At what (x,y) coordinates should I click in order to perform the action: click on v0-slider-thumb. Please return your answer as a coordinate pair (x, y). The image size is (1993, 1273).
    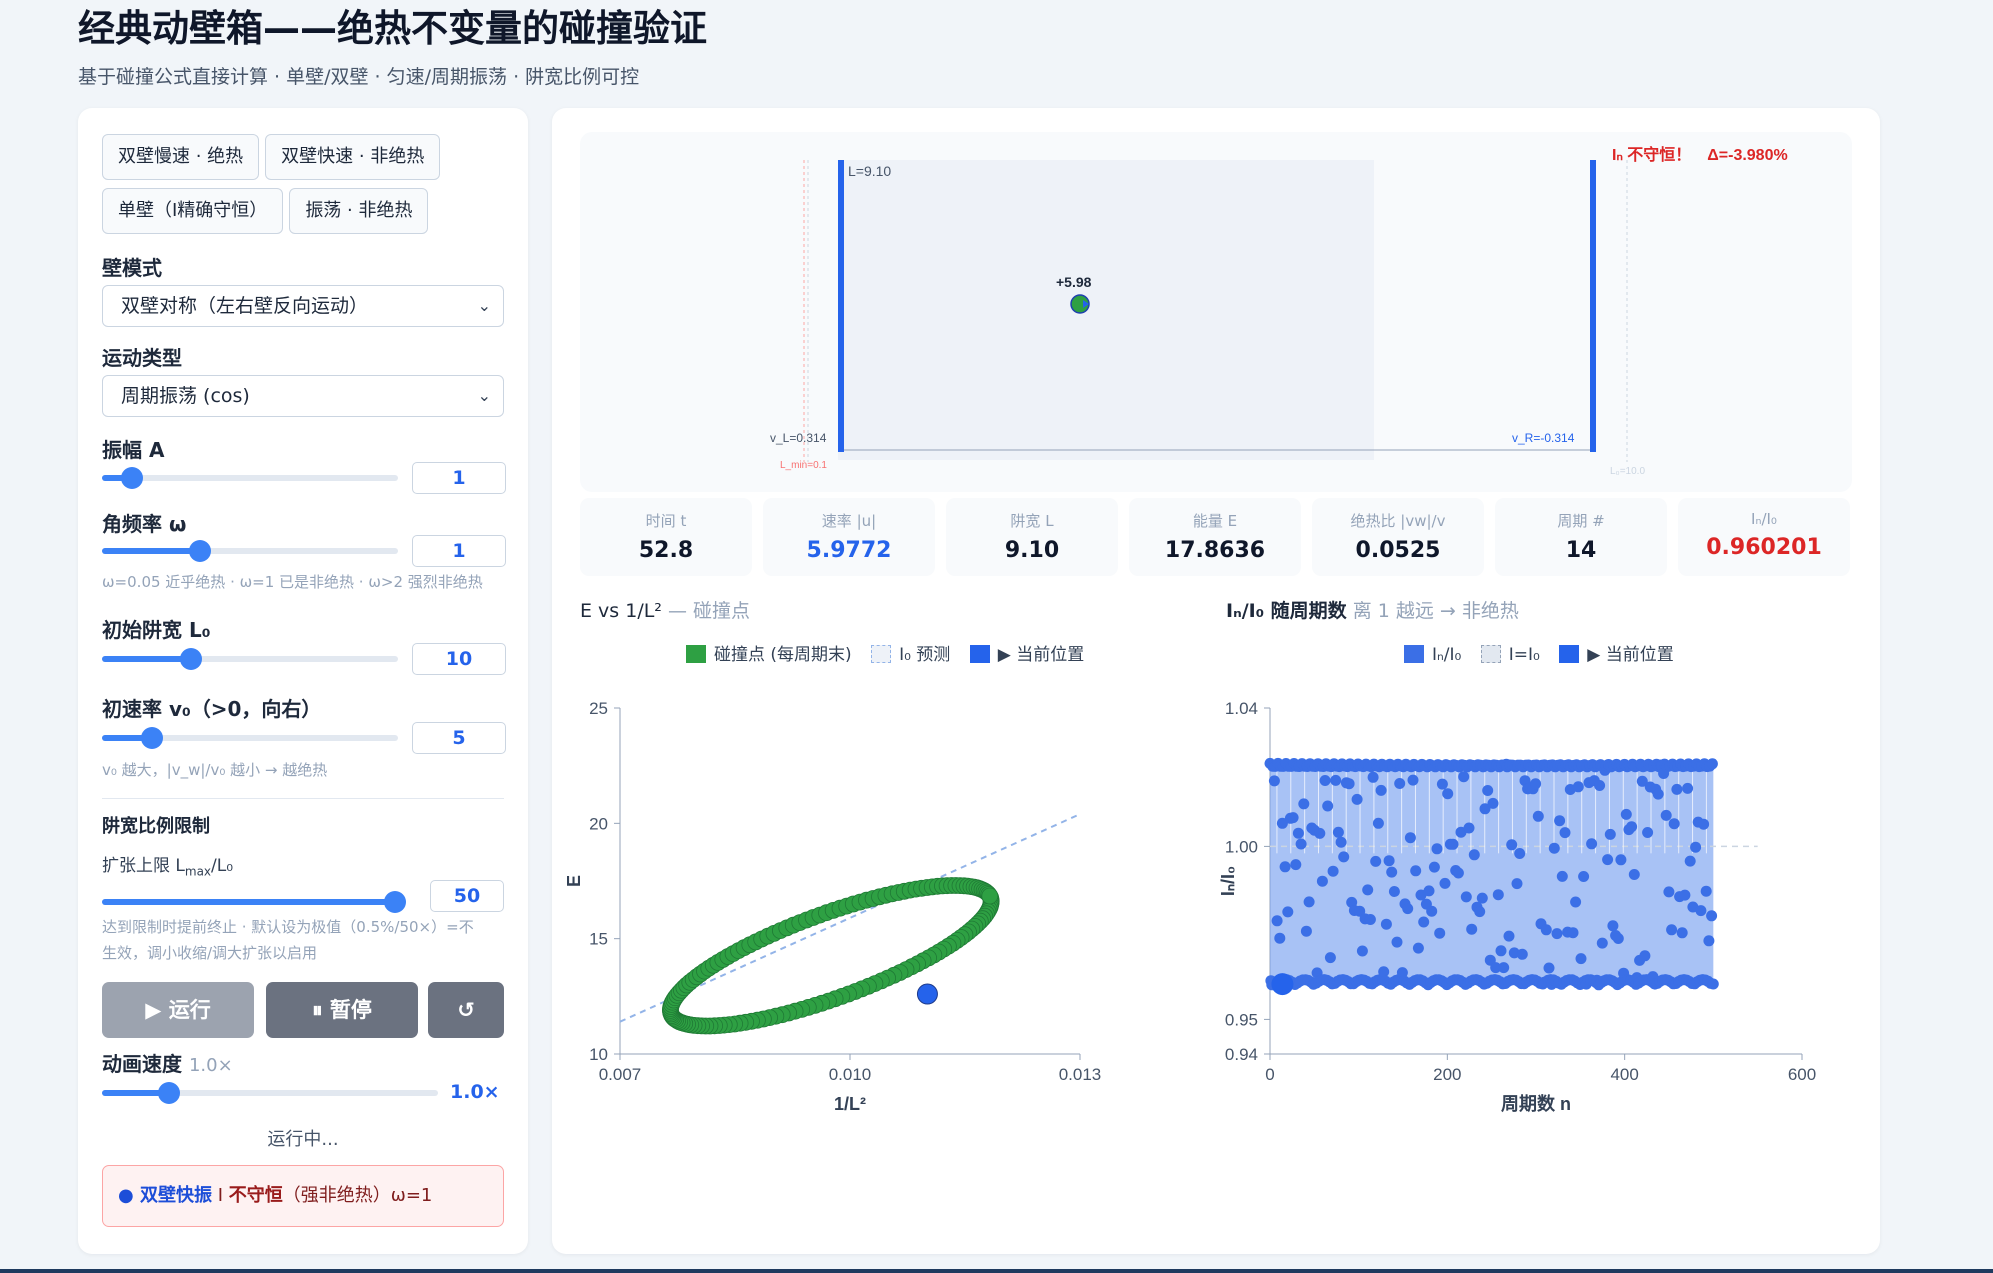
    Looking at the image, I should click on (152, 738).